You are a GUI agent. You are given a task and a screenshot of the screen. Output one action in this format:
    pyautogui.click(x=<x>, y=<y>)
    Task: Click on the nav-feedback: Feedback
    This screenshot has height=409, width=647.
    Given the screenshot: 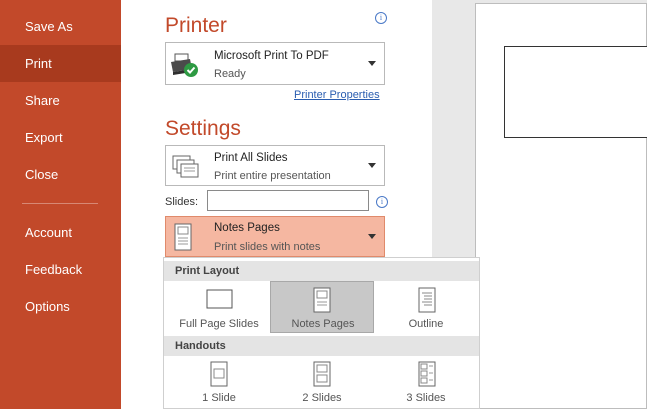 What is the action you would take?
    pyautogui.click(x=60, y=269)
    